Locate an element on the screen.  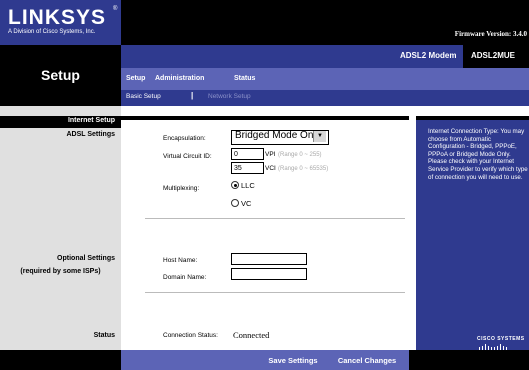
logo-subtitle: A Division of Cisco Systems, Inc. is located at coordinates (52, 32).